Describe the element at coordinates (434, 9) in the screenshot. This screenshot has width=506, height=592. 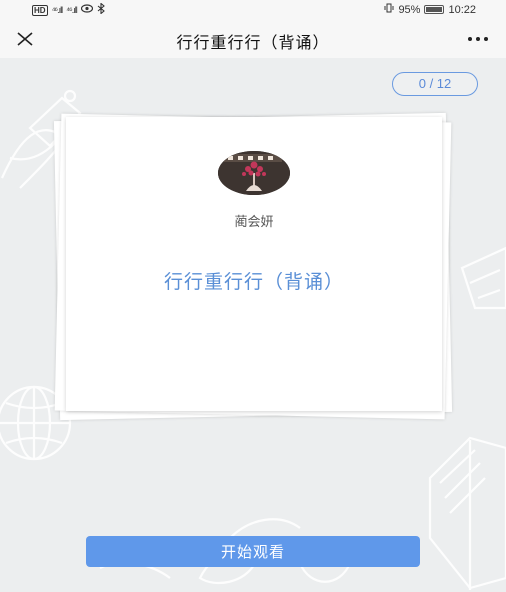
I see `battery-icon` at that location.